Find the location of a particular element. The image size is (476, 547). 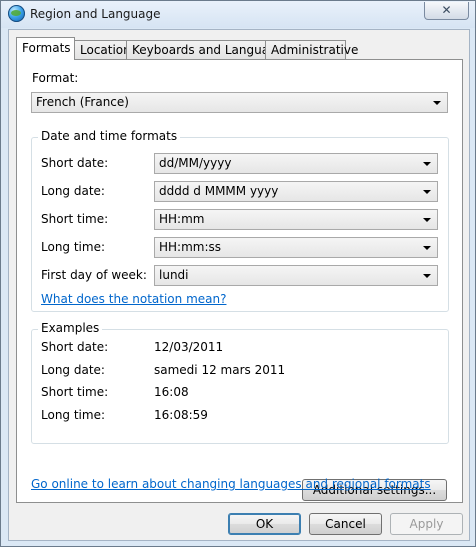

apply-button: Apply is located at coordinates (426, 524).